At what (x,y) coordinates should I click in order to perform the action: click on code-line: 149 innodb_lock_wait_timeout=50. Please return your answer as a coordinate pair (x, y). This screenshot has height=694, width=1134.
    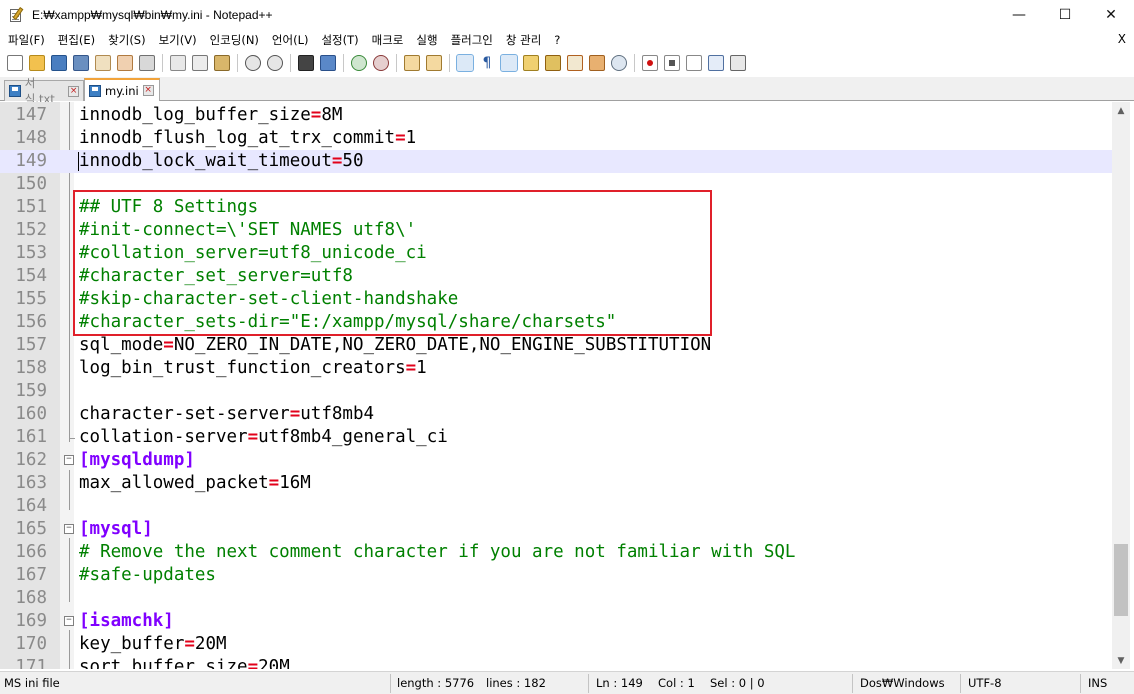
    Looking at the image, I should click on (556, 161).